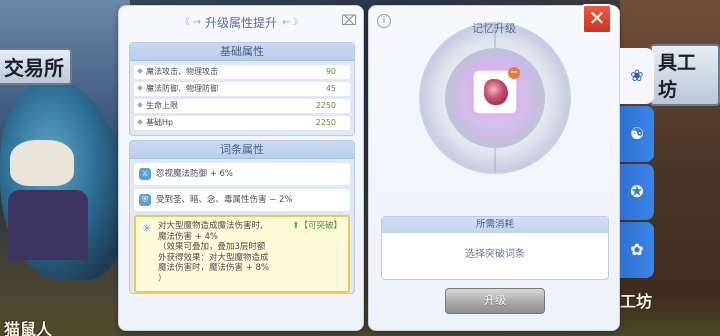  What do you see at coordinates (195, 174) in the screenshot?
I see `entry-text: 忽视魔法防御 + 6%` at bounding box center [195, 174].